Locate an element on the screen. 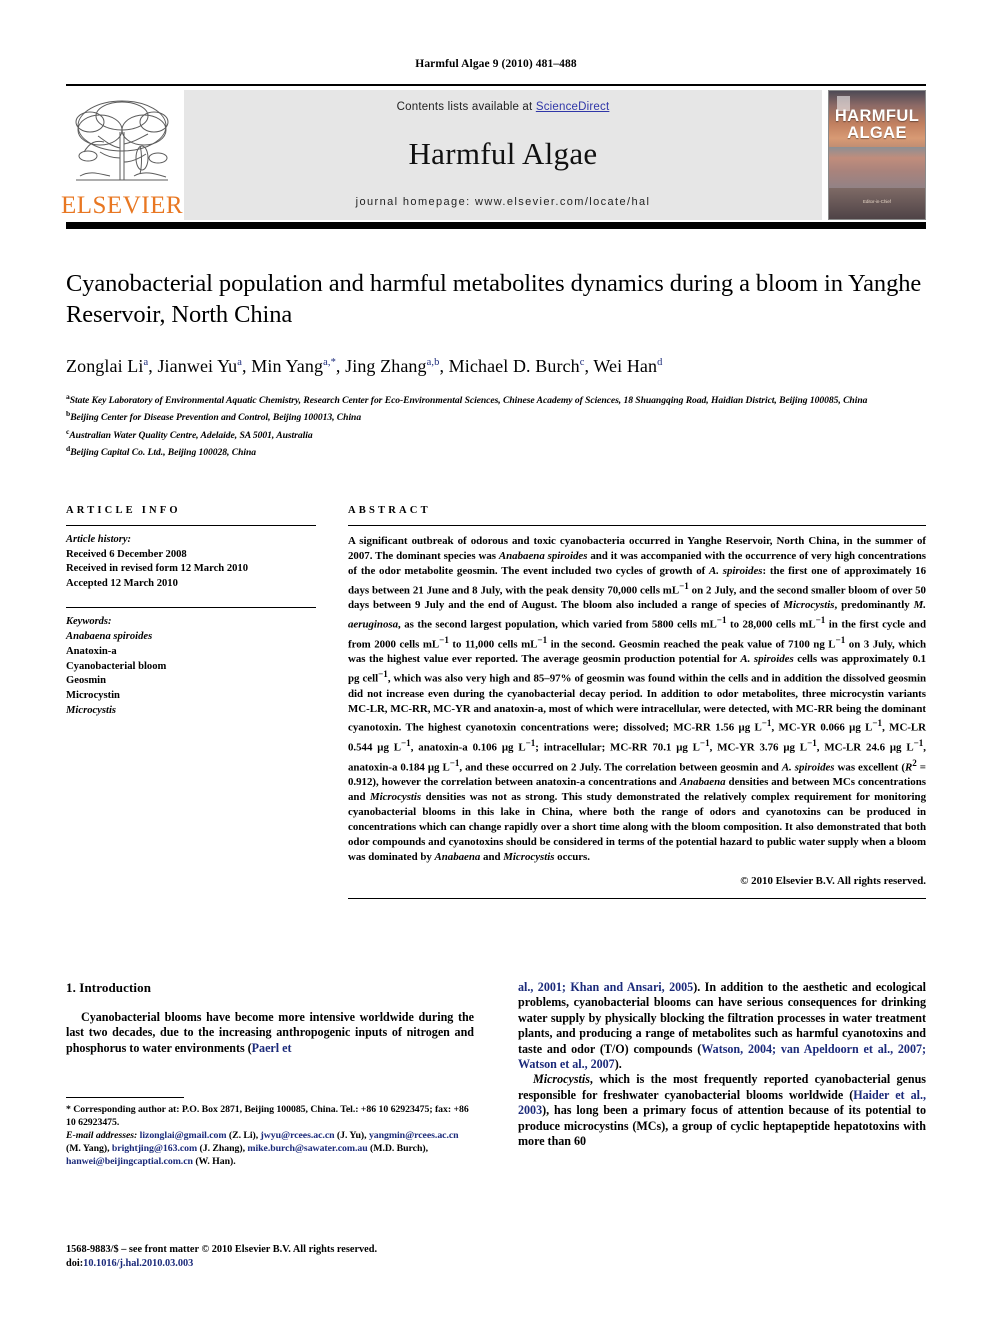  column-gap is located at coordinates (332, 702).